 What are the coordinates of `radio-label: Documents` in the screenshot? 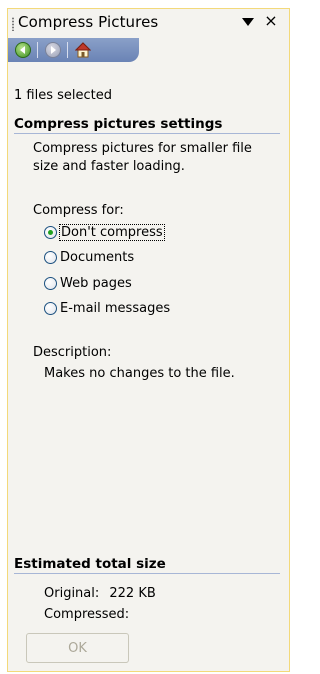 It's located at (97, 257).